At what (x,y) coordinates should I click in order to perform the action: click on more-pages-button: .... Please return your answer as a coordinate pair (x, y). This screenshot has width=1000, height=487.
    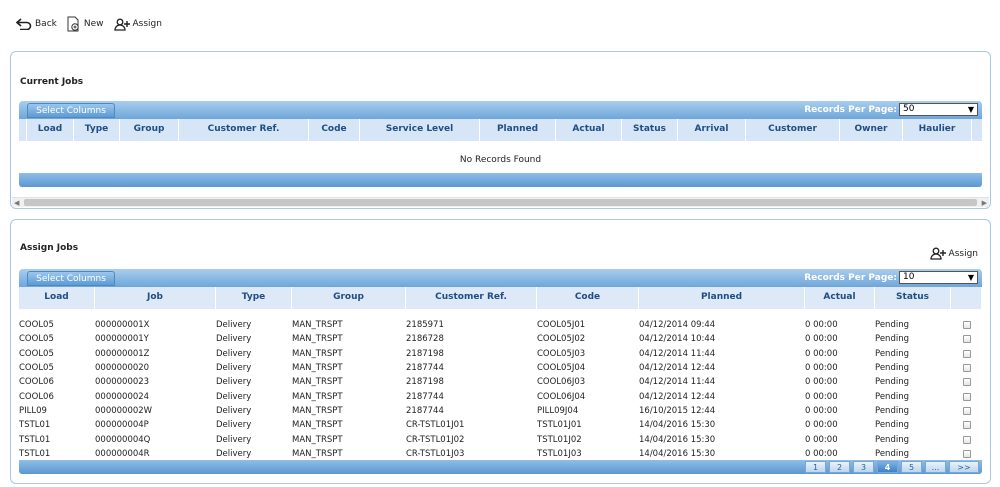
    Looking at the image, I should click on (935, 467).